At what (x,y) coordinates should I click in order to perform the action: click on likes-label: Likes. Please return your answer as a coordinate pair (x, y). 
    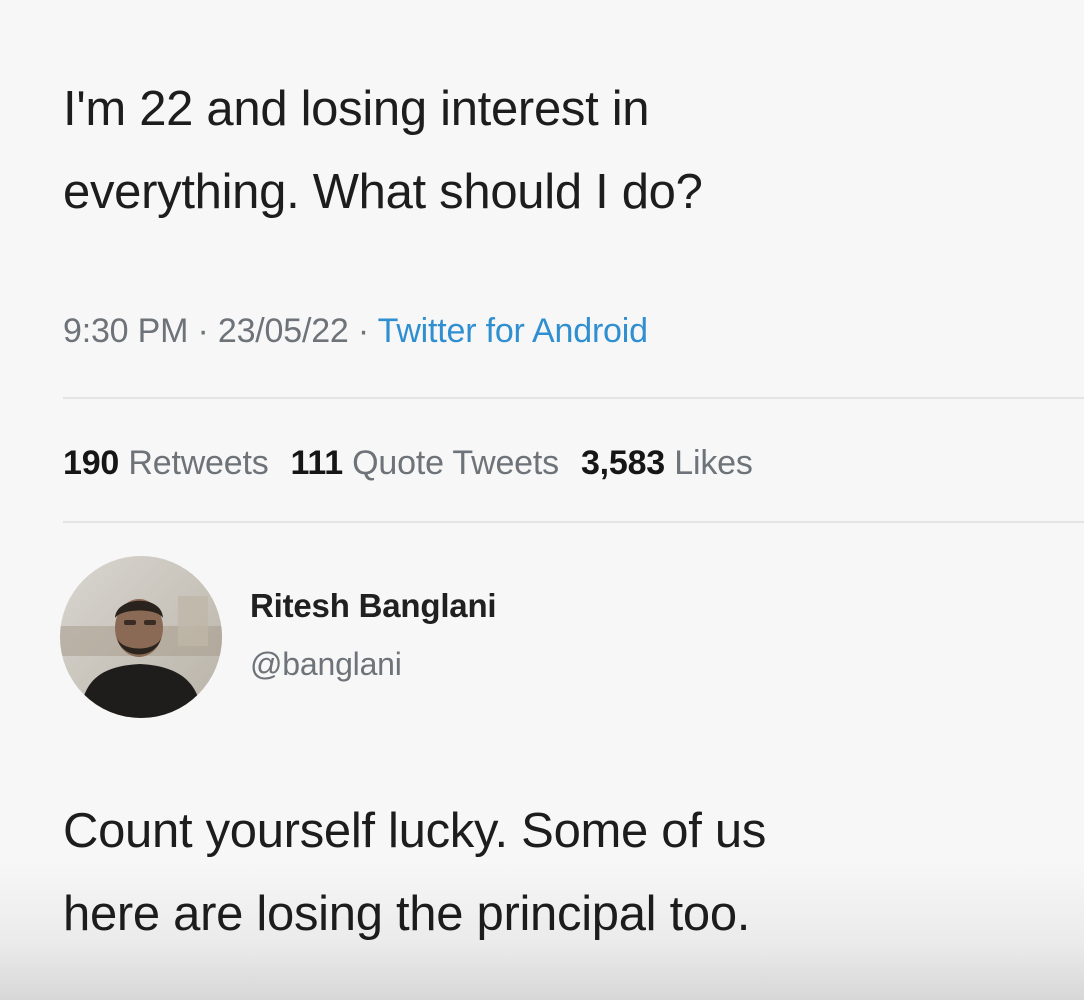
    Looking at the image, I should click on (713, 463).